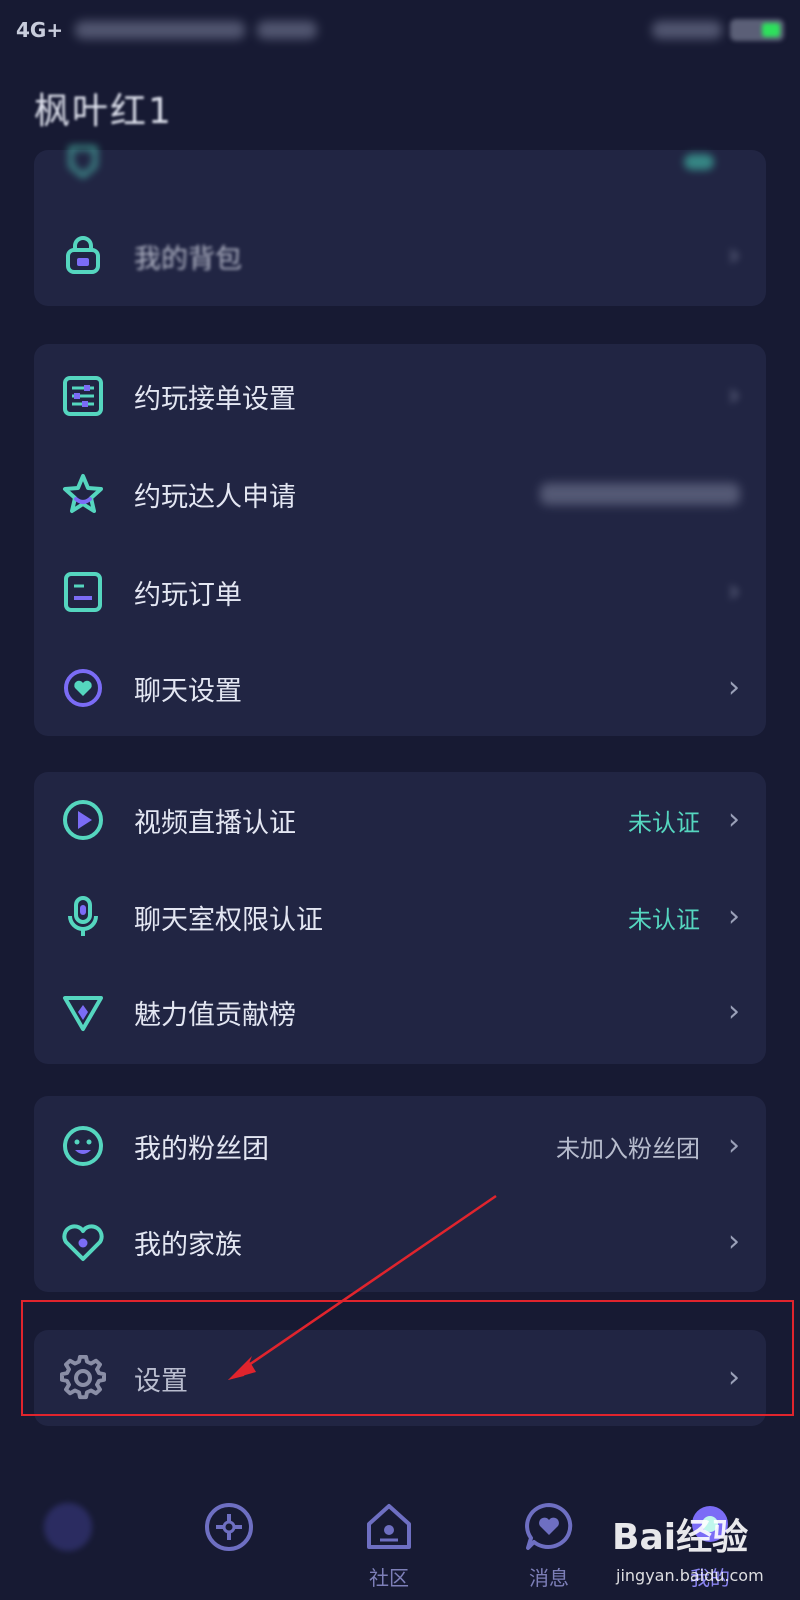  Describe the element at coordinates (680, 1537) in the screenshot. I see `watermark-logo: Bai经验` at that location.